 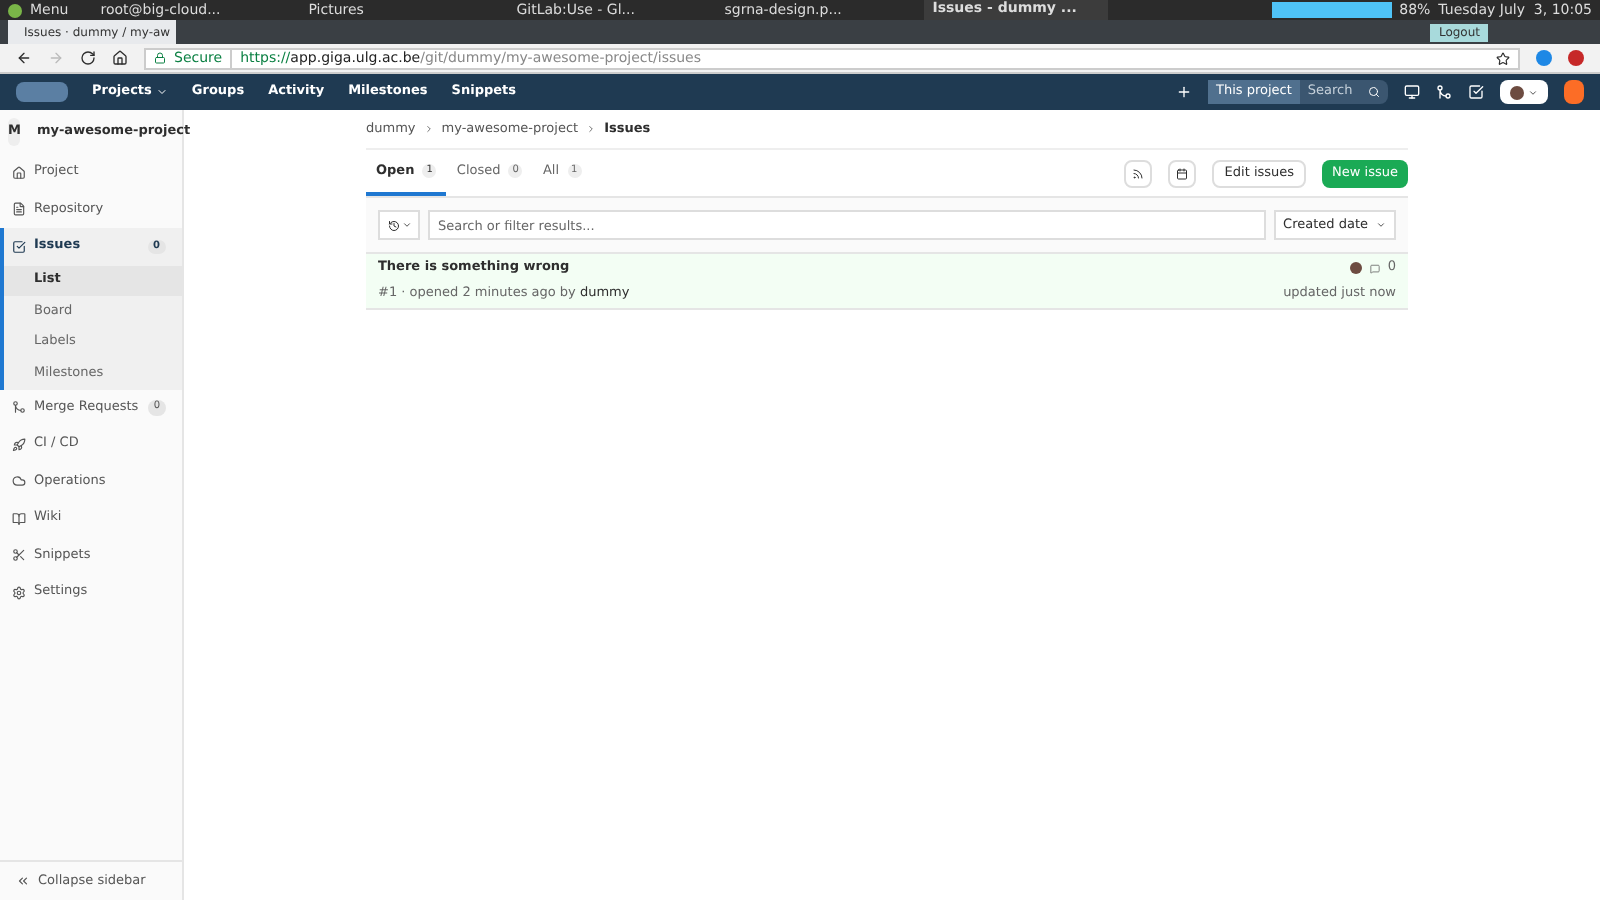 I want to click on system-monitor-drawing, so click(x=1331, y=10).